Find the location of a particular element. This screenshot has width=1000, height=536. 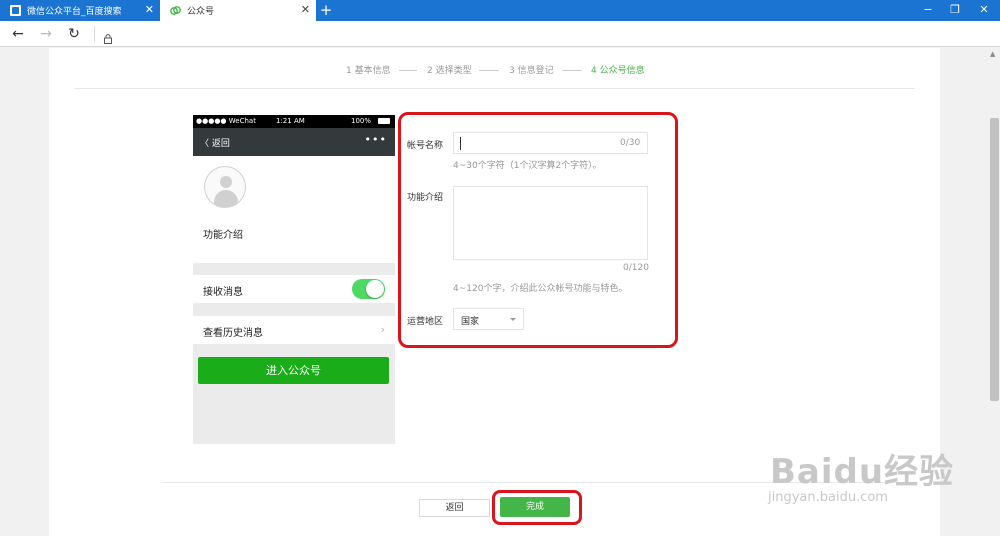

region-select: 国家 is located at coordinates (488, 319).